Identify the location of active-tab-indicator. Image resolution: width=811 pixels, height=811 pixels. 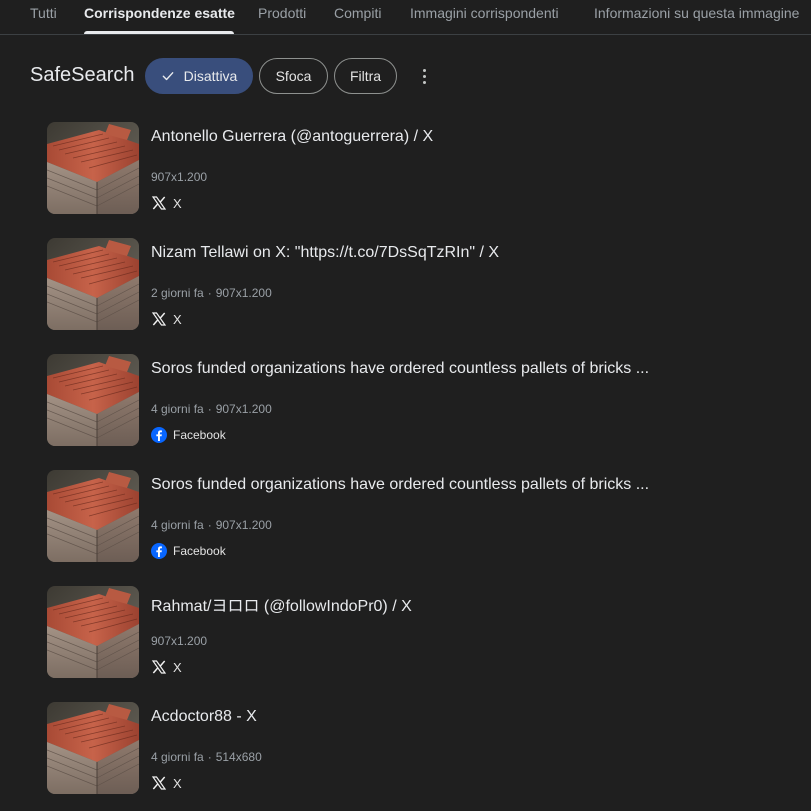
(159, 32).